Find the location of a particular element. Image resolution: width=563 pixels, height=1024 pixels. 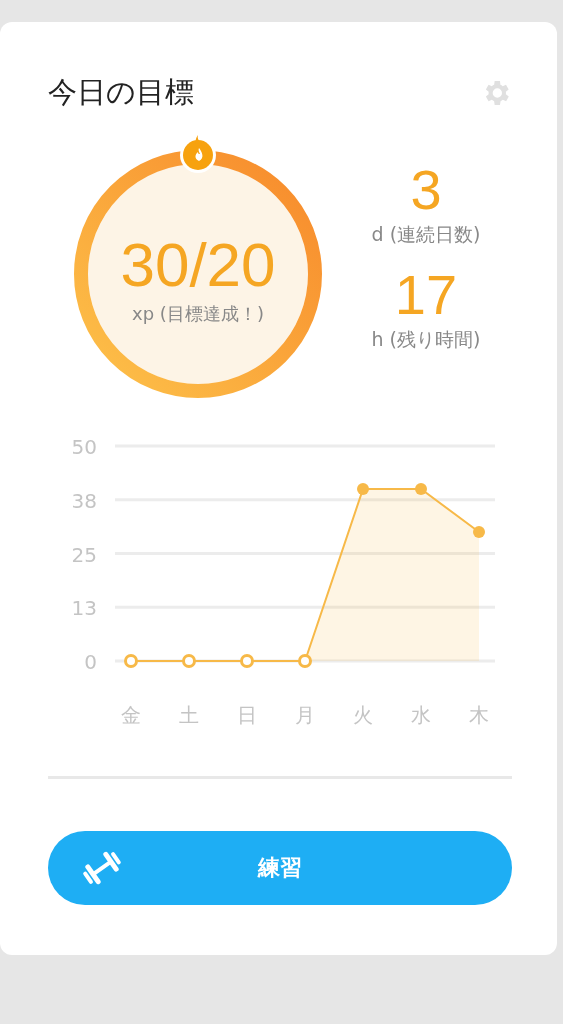

axis-label: 水 is located at coordinates (421, 715).